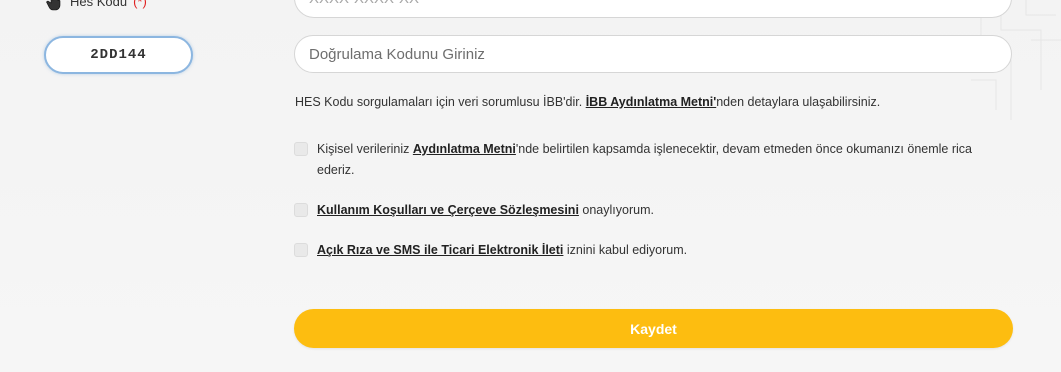 Image resolution: width=1061 pixels, height=372 pixels. What do you see at coordinates (365, 149) in the screenshot?
I see `consent-kvkk-text-before: Kişisel verileriniz` at bounding box center [365, 149].